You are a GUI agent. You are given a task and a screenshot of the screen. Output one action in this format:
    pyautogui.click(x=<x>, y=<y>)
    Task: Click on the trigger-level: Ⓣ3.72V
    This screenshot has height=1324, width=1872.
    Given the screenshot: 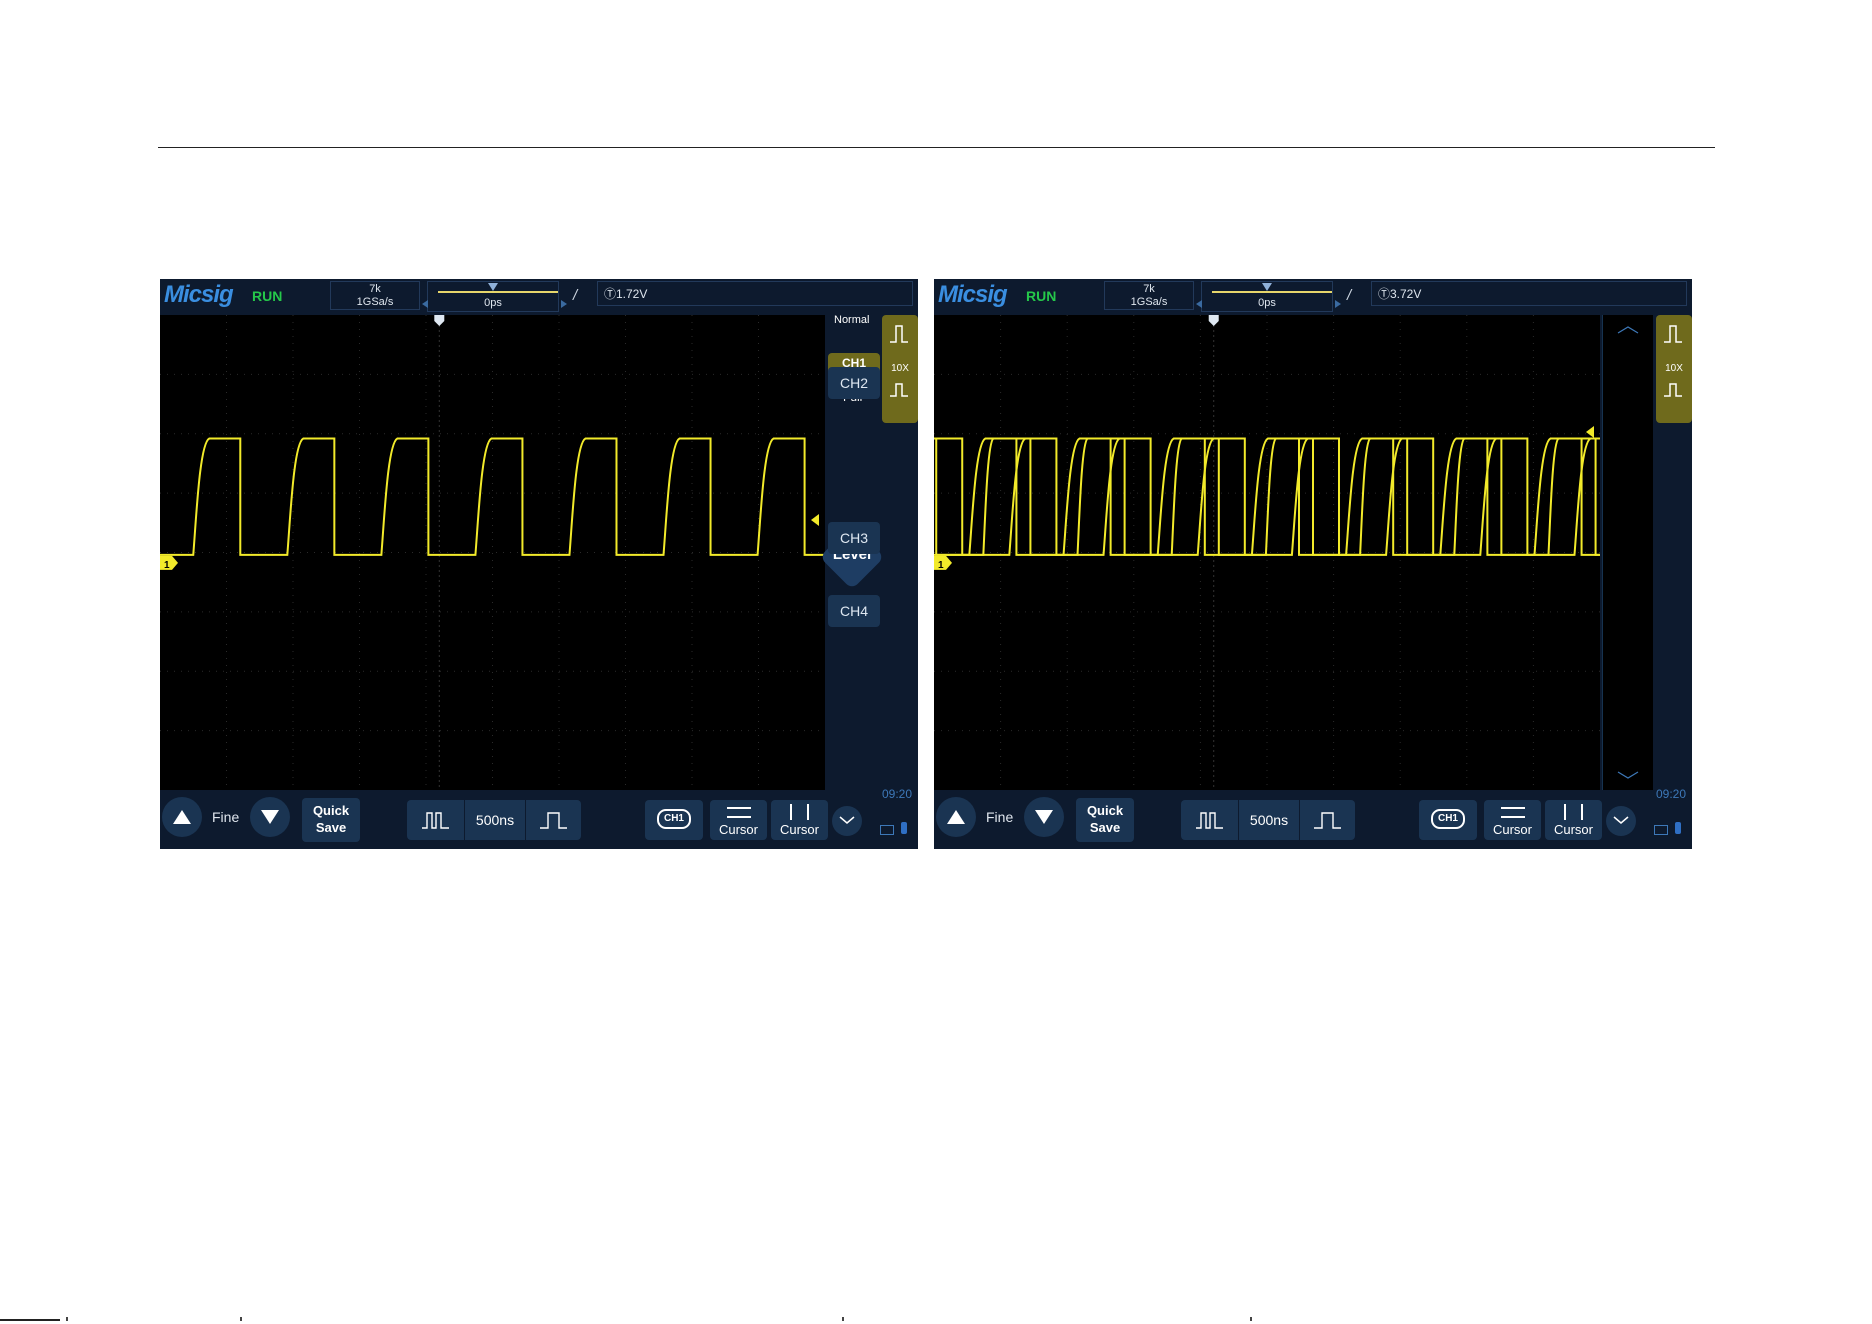 What is the action you would take?
    pyautogui.click(x=1529, y=293)
    